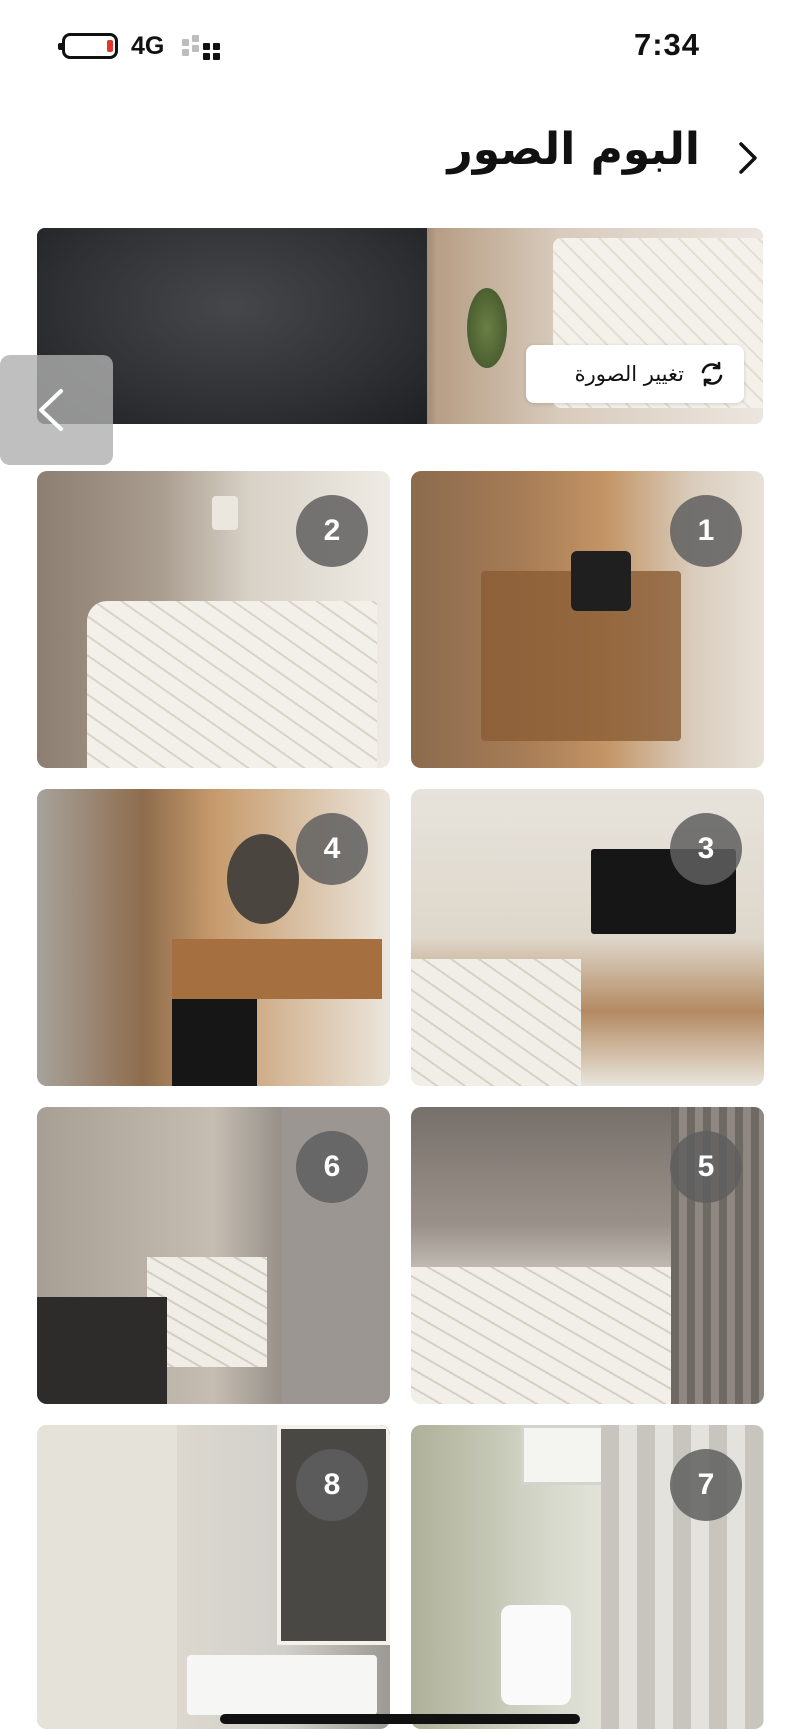  I want to click on signal-icon, so click(204, 48).